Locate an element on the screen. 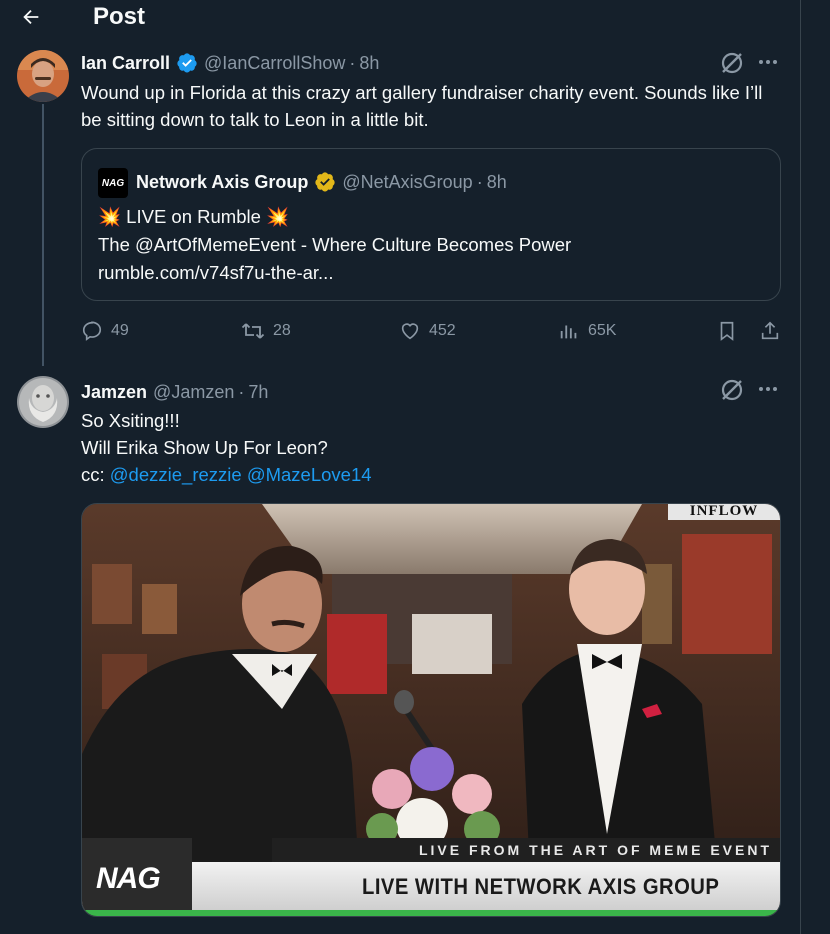  verified-badge-icon is located at coordinates (187, 63).